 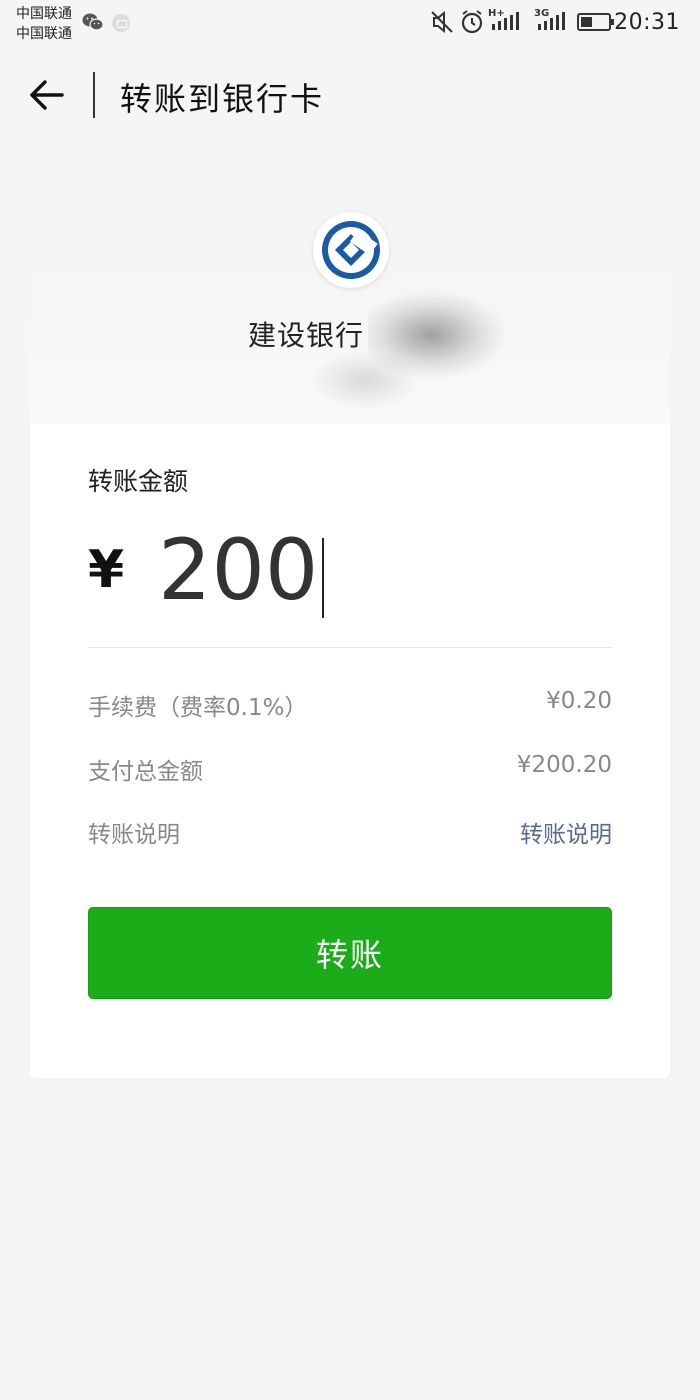 What do you see at coordinates (350, 770) in the screenshot?
I see `total-row: 支付总金额 ¥200.20` at bounding box center [350, 770].